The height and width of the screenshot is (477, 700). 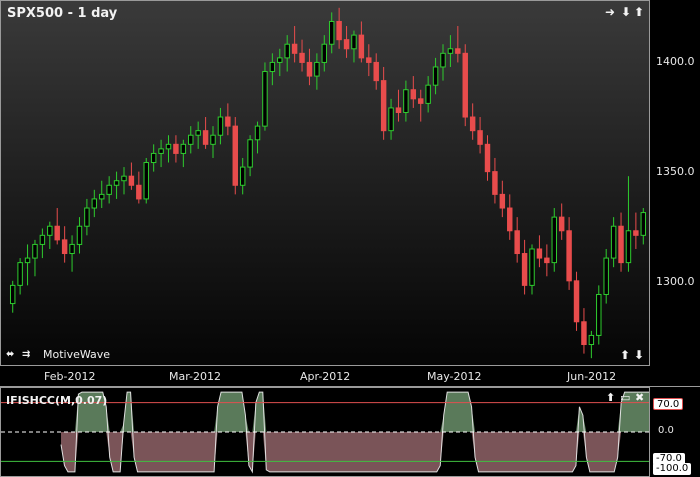 I want to click on maximize-icon: ▭, so click(x=625, y=398).